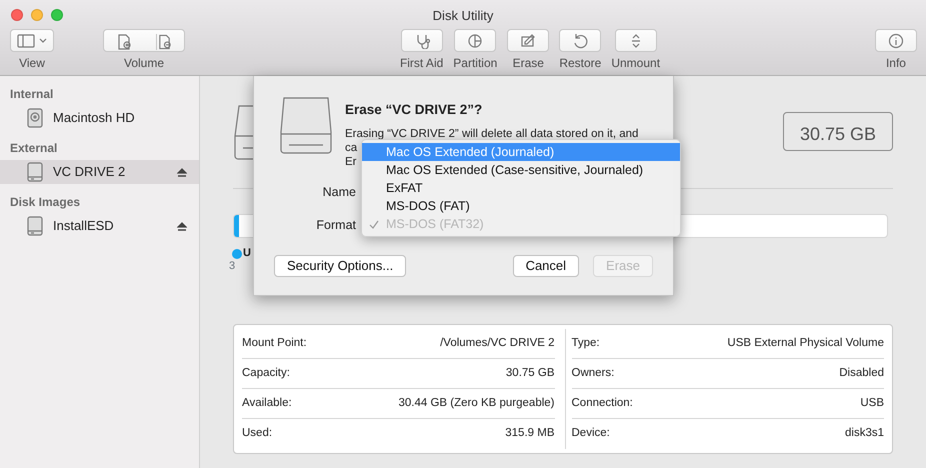 This screenshot has width=926, height=468. I want to click on info-label: Owners:, so click(593, 373).